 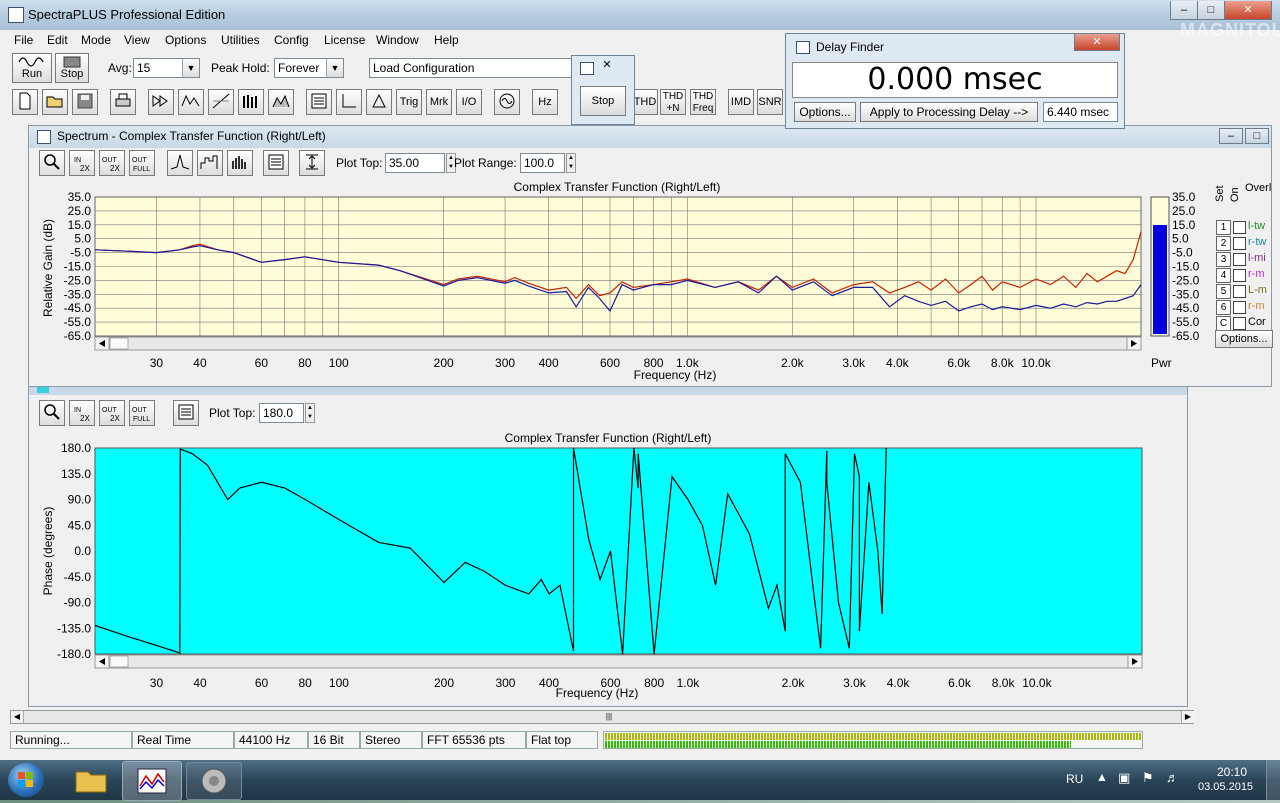 What do you see at coordinates (72, 68) in the screenshot?
I see `stop-button: Stop` at bounding box center [72, 68].